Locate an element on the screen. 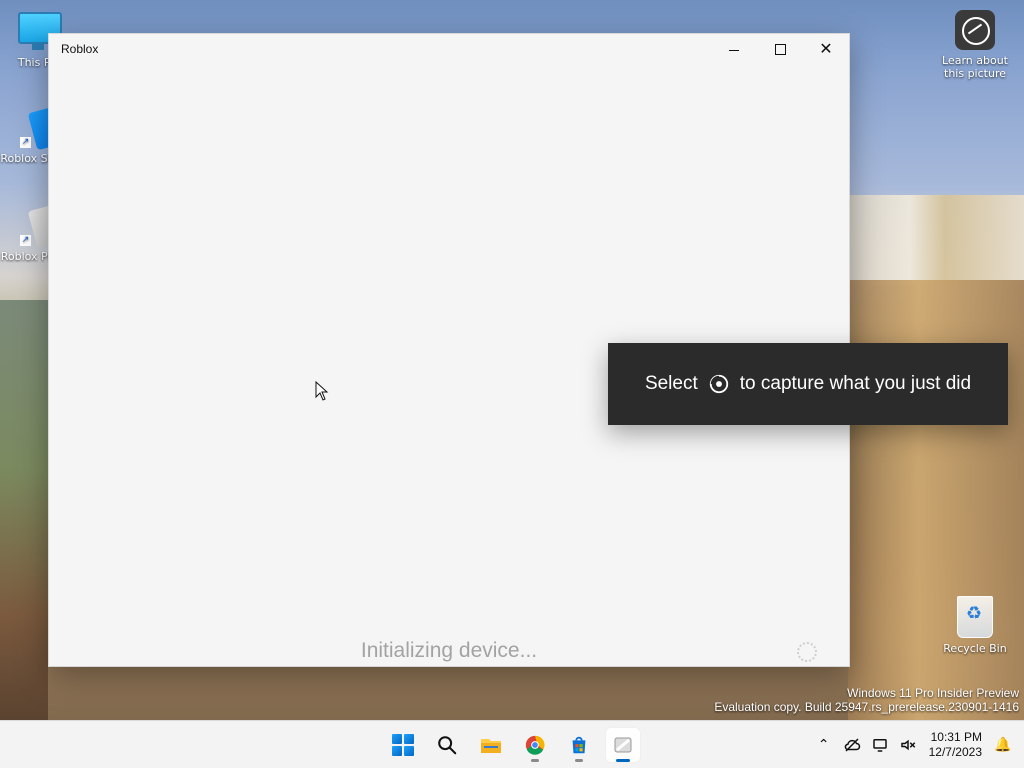 This screenshot has height=768, width=1024. close-button: ✕ is located at coordinates (826, 49).